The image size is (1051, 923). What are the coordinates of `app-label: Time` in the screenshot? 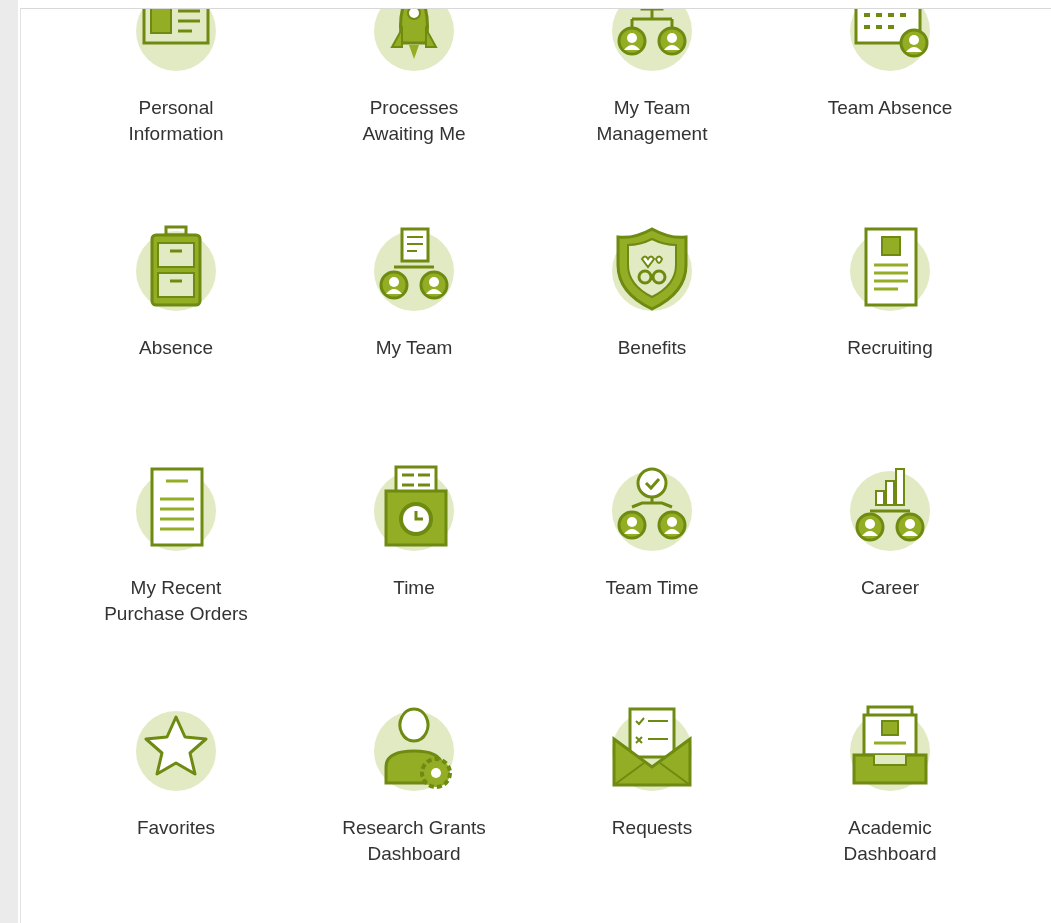 It's located at (414, 588).